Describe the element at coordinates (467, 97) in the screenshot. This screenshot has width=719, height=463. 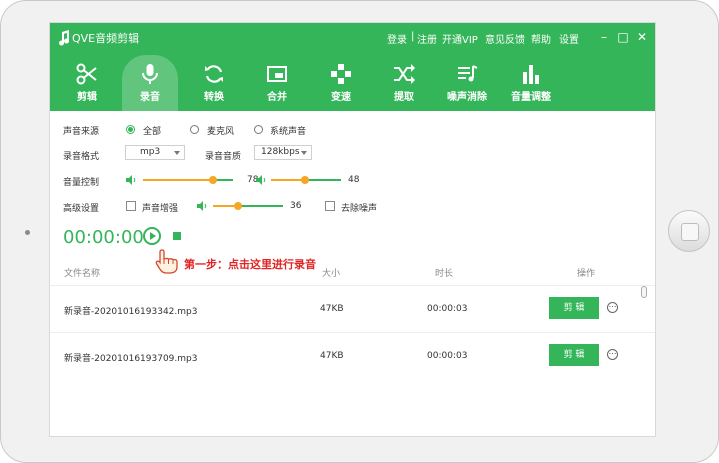
I see `tool-noise-removal-label: 噪声消除` at that location.